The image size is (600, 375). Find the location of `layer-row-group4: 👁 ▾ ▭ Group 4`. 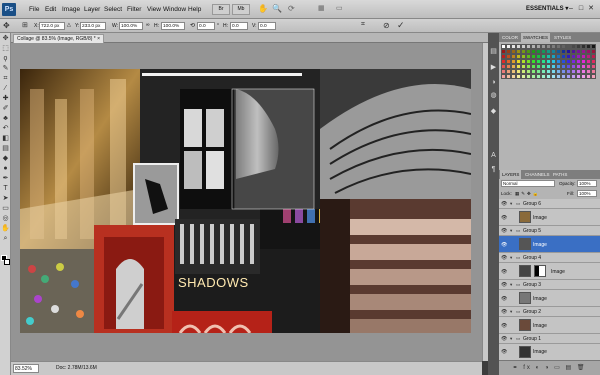

layer-row-group4: 👁 ▾ ▭ Group 4 is located at coordinates (549, 258).